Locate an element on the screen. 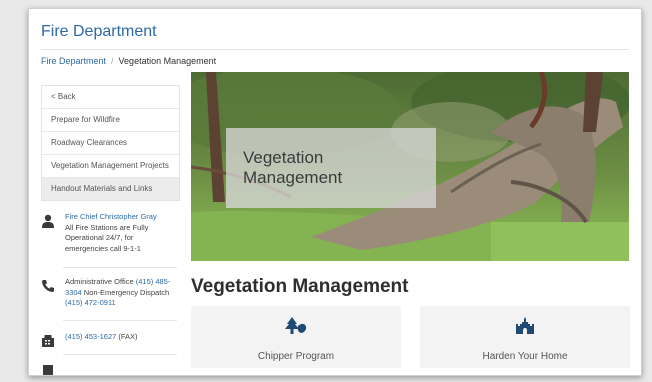  fax-phone-link: (415) 453-1627 is located at coordinates (90, 336).